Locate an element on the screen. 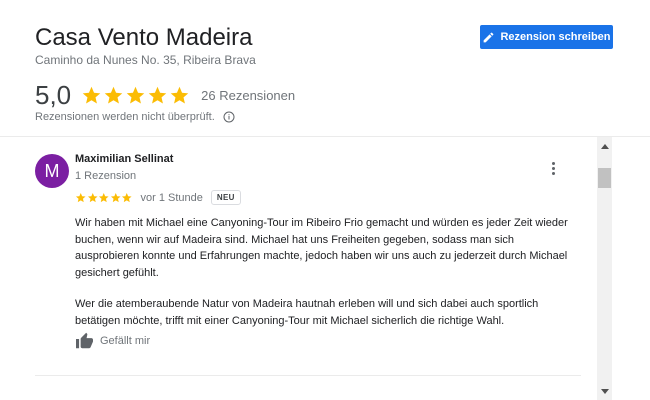 The image size is (650, 400). place-title: Casa Vento Madeira is located at coordinates (144, 37).